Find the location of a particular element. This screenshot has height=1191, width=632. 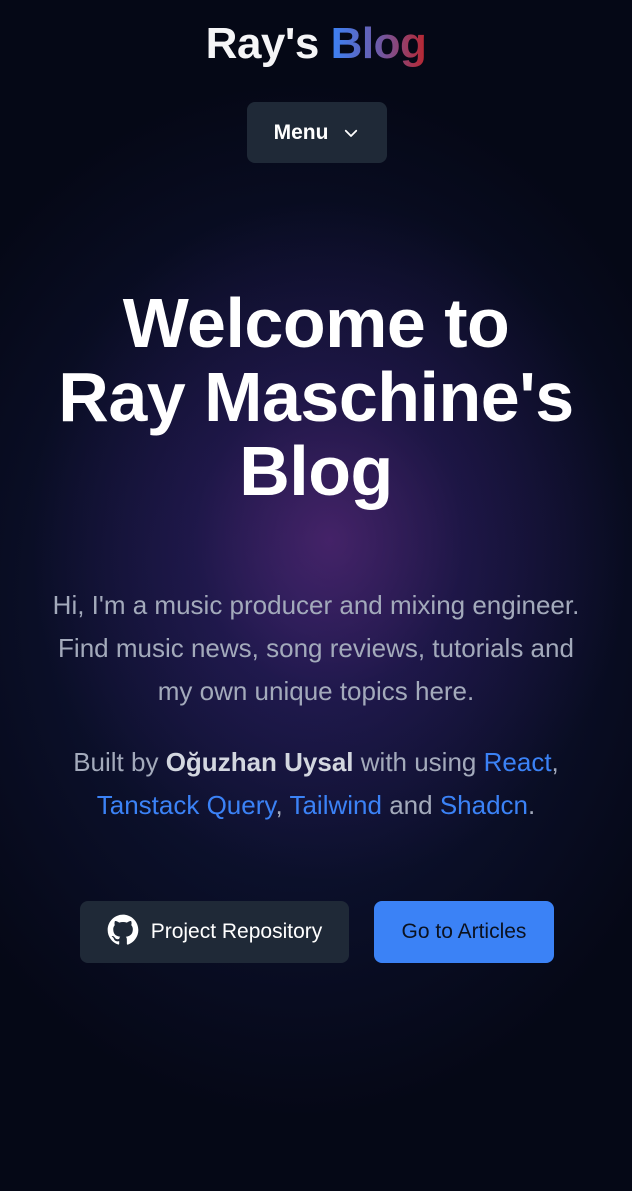

credits-end: . is located at coordinates (532, 805).